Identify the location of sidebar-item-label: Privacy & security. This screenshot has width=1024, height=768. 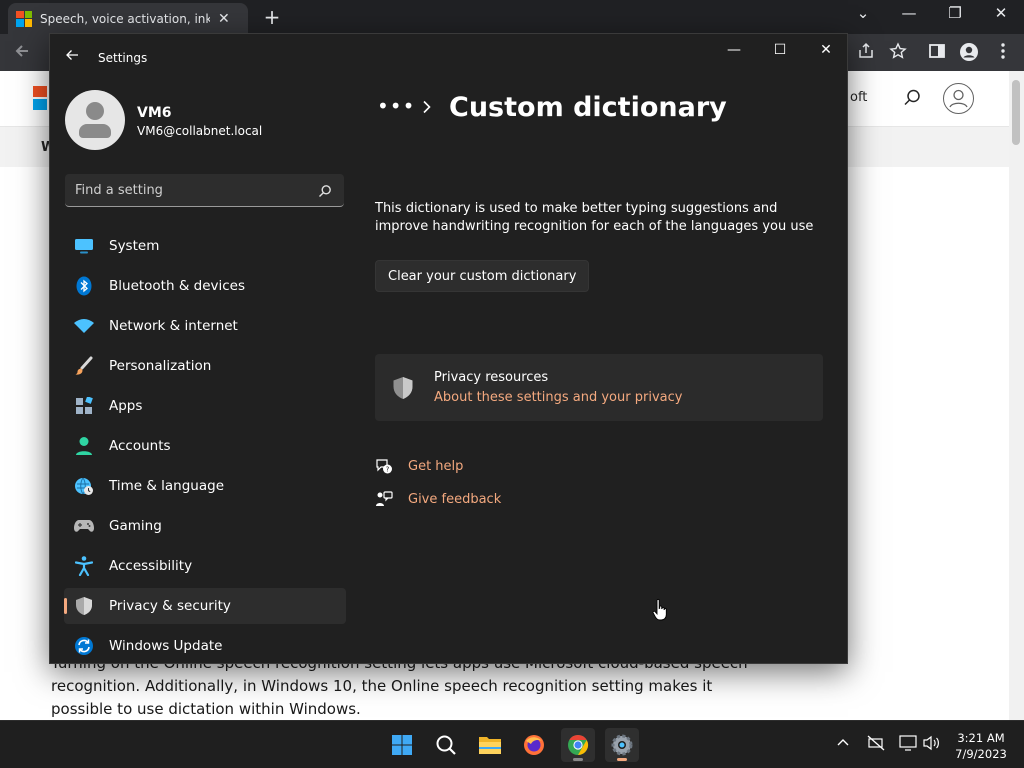
(170, 606).